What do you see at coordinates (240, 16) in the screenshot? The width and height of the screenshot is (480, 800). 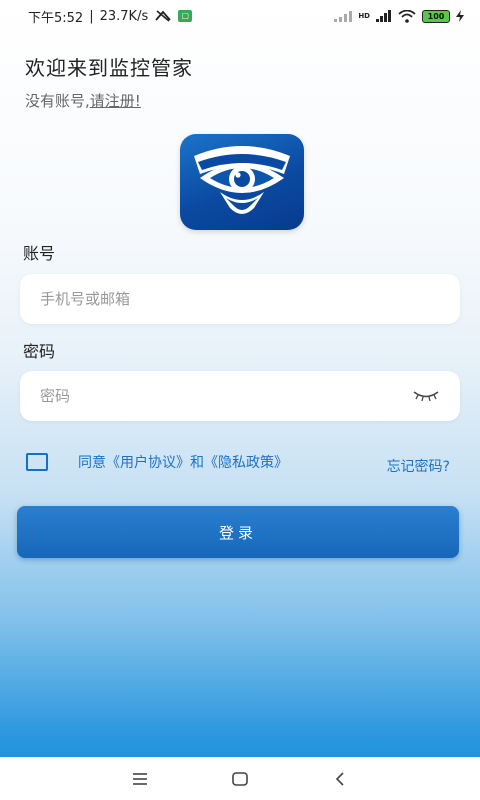 I see `status-bar: 下午5:52 | 23.7K/s ▢ HD 100` at bounding box center [240, 16].